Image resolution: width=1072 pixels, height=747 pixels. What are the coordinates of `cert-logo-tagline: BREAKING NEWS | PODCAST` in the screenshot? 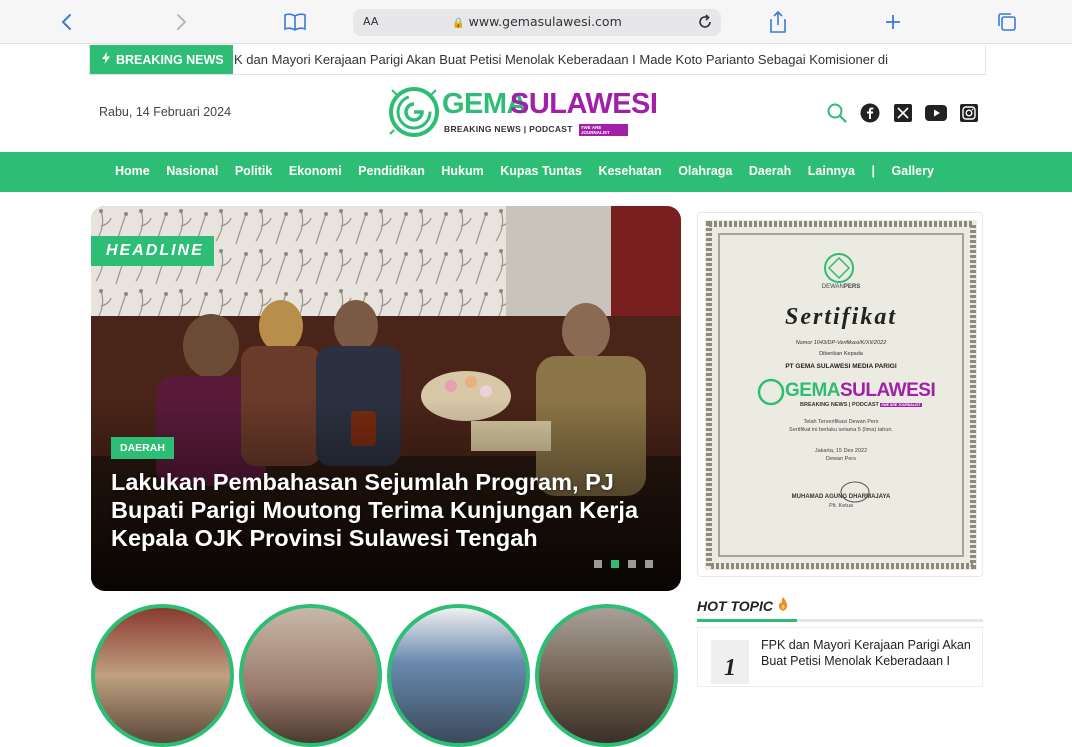 It's located at (839, 405).